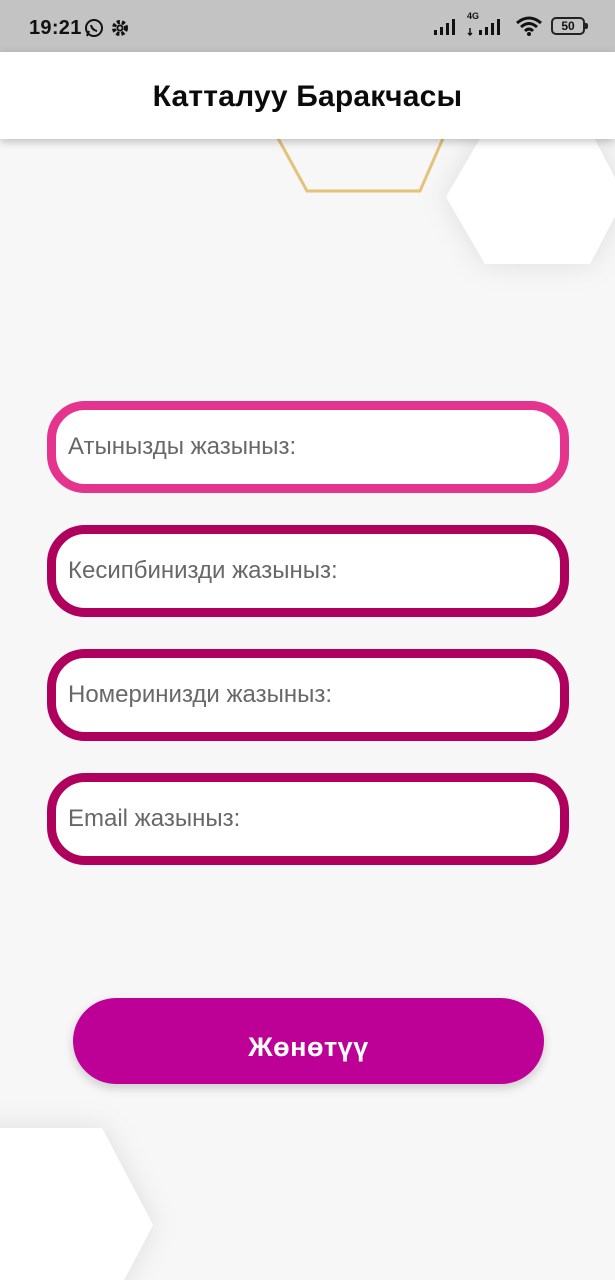 The height and width of the screenshot is (1280, 615). What do you see at coordinates (308, 447) in the screenshot?
I see `name-field: Атынызды жазыныз:` at bounding box center [308, 447].